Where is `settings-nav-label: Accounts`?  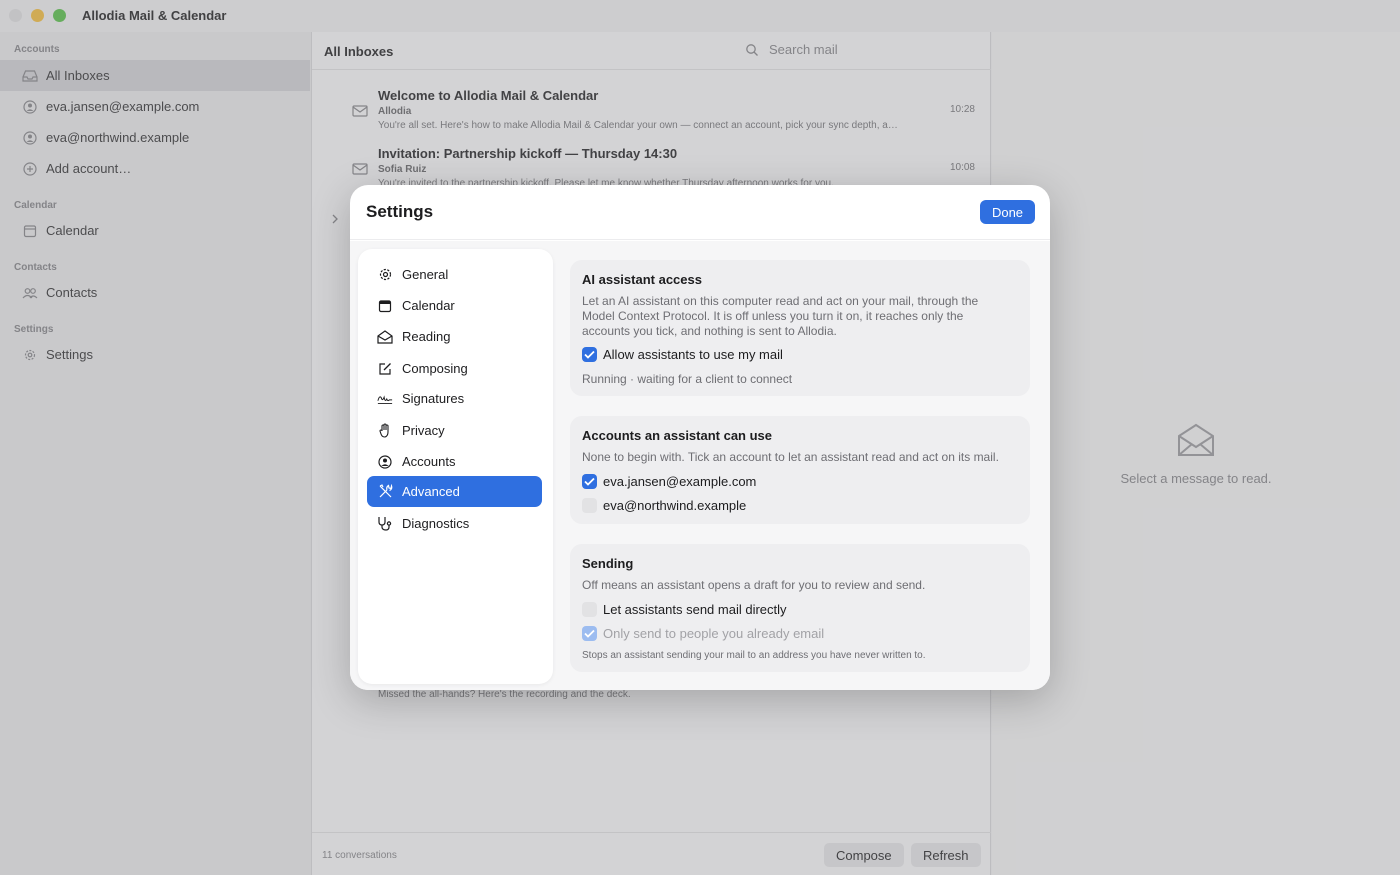 settings-nav-label: Accounts is located at coordinates (429, 461).